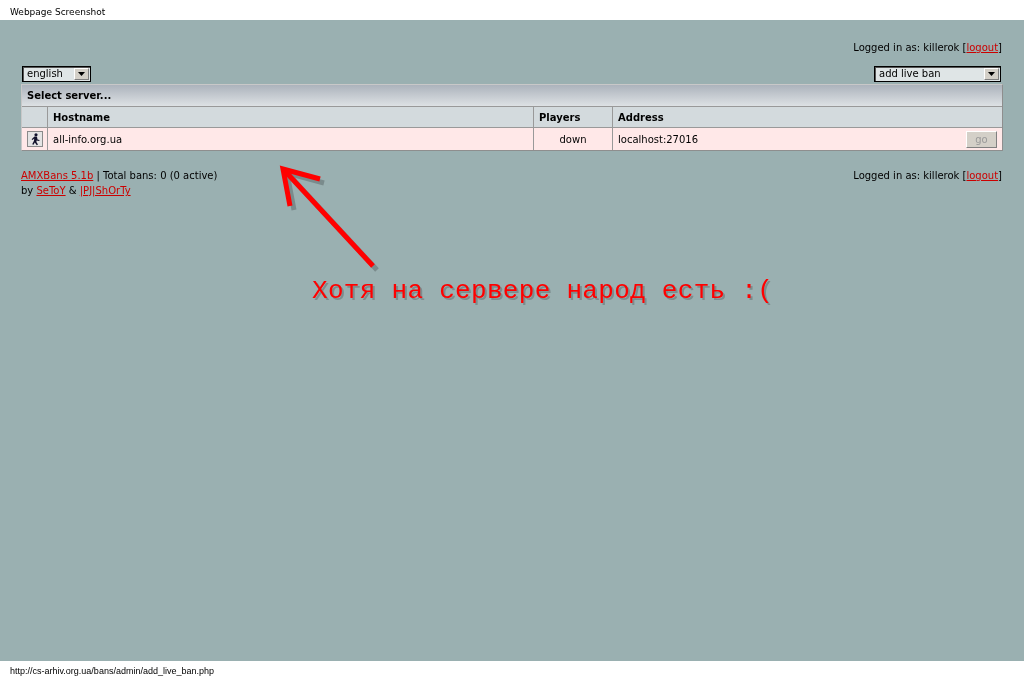 This screenshot has height=681, width=1024. I want to click on column-header: Players, so click(572, 117).